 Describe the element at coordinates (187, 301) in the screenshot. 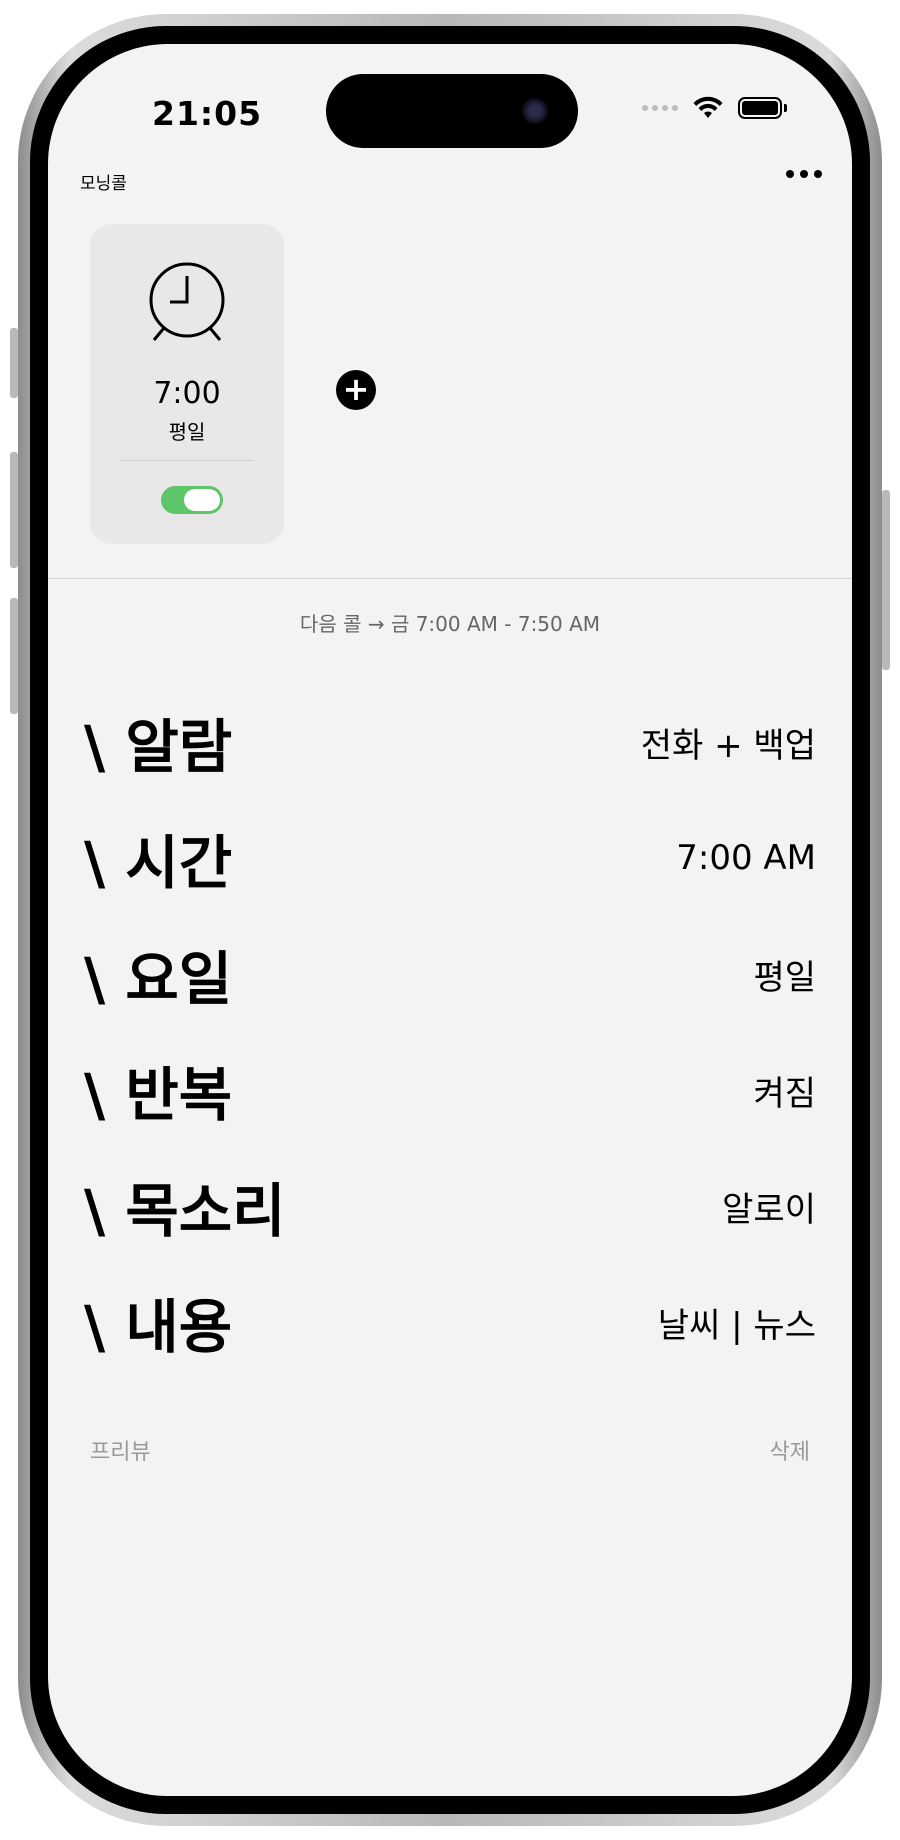

I see `alarm-clock-icon` at that location.